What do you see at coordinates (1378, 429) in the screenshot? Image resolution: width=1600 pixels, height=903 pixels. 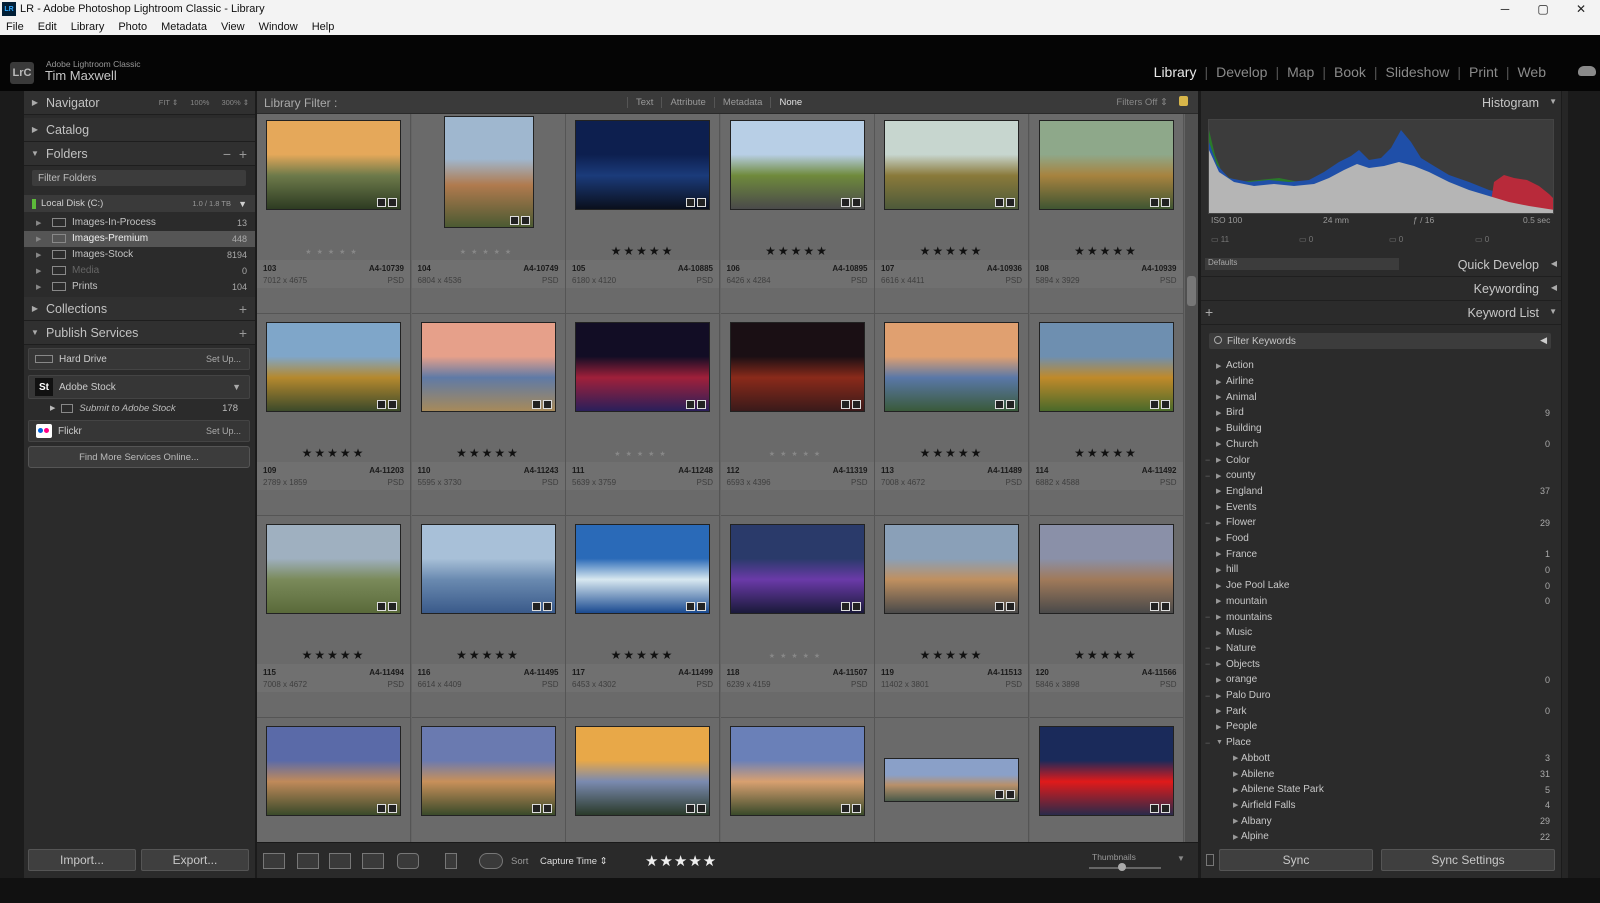 I see `keyword-item: ▶ Building` at bounding box center [1378, 429].